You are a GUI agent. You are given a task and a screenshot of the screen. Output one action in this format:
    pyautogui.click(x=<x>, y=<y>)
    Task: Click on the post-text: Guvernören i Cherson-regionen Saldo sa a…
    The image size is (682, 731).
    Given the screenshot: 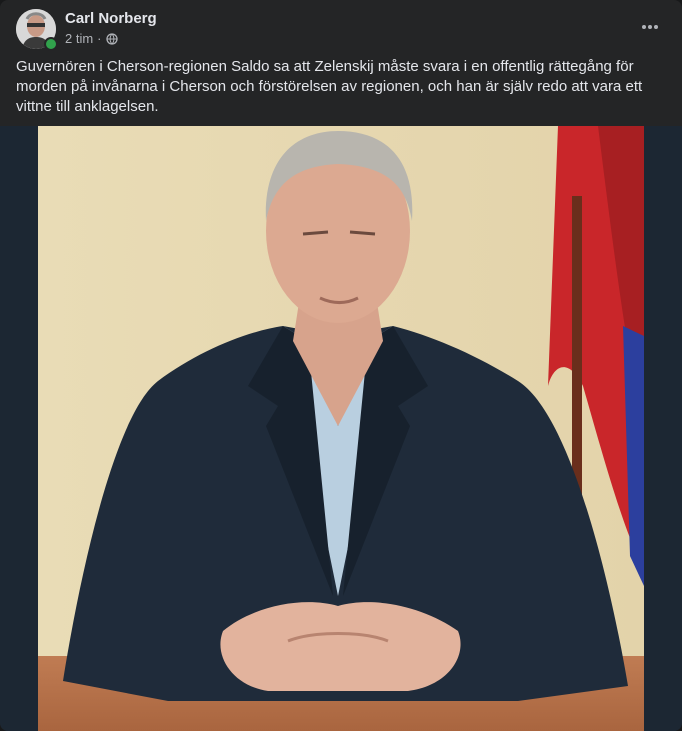 What is the action you would take?
    pyautogui.click(x=329, y=86)
    